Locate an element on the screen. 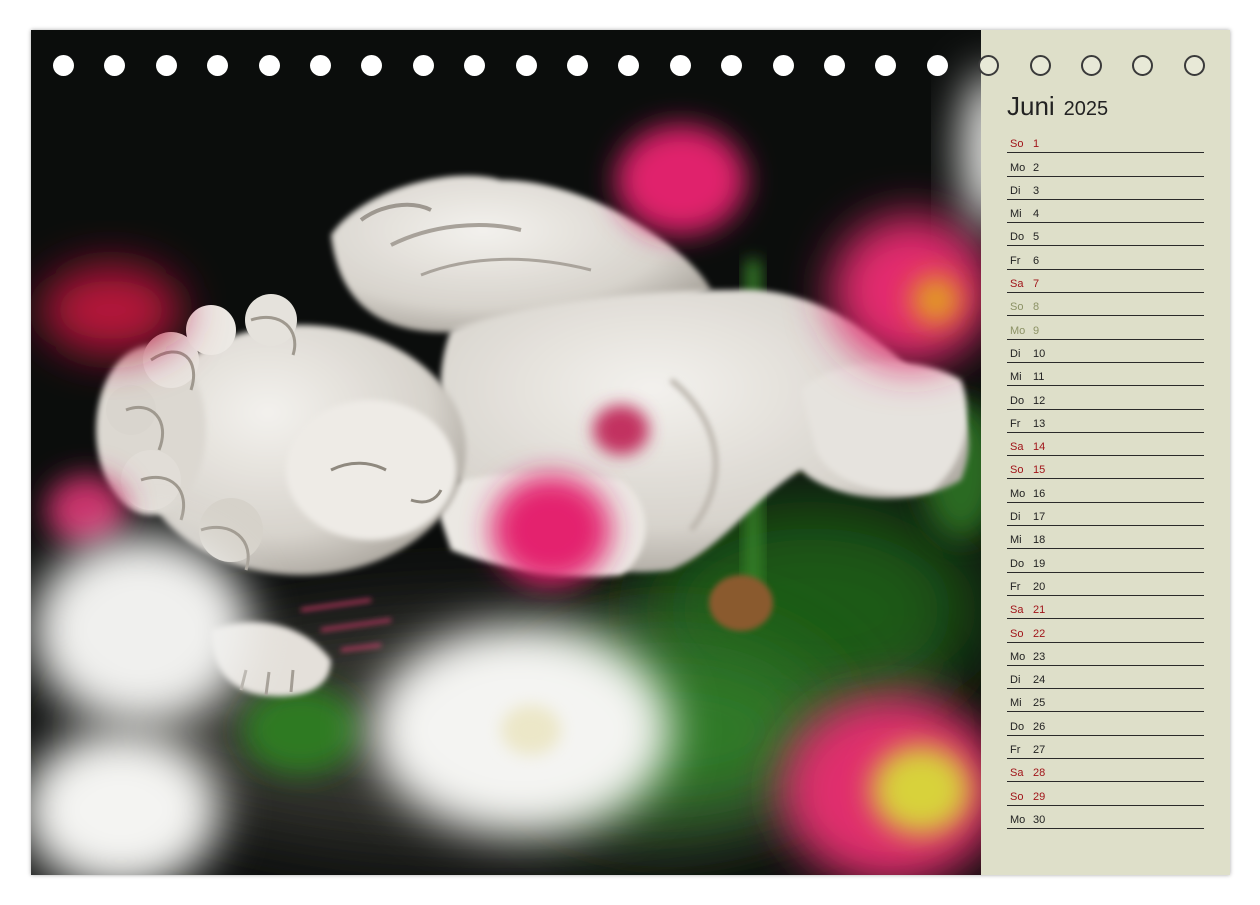  day-number: 18 is located at coordinates (1039, 540).